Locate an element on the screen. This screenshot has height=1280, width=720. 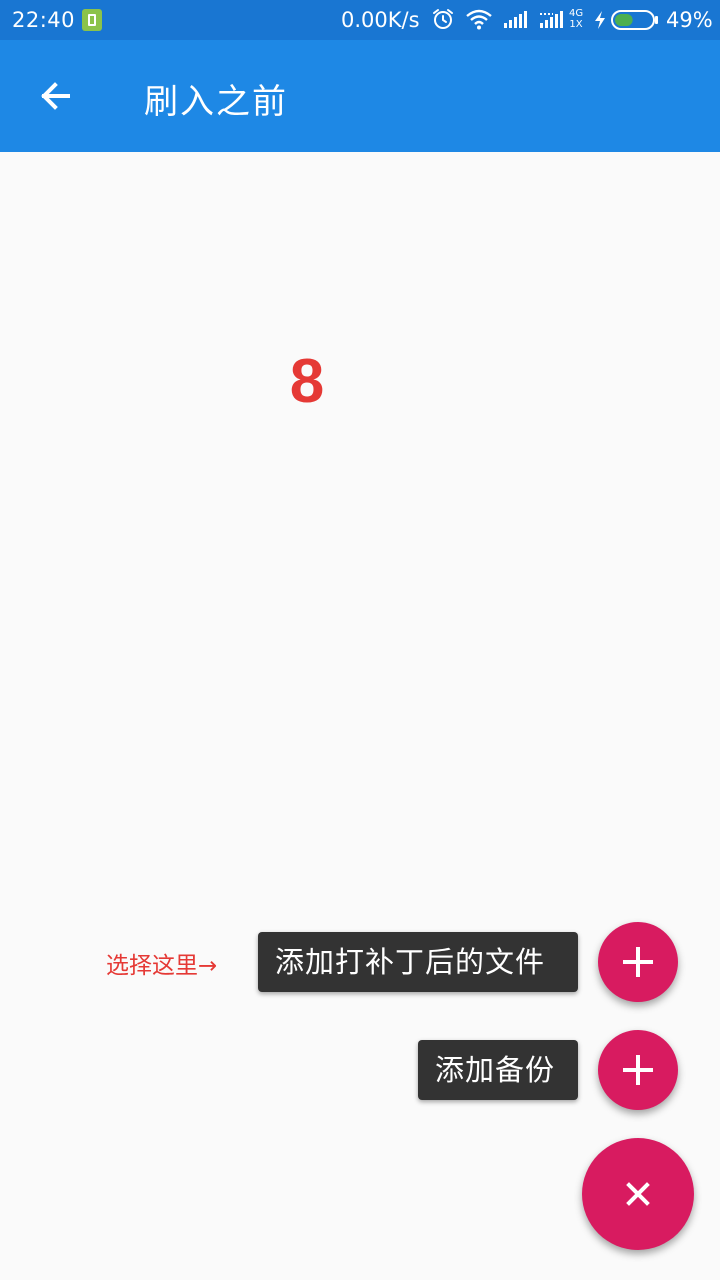
close-icon is located at coordinates (638, 1194).